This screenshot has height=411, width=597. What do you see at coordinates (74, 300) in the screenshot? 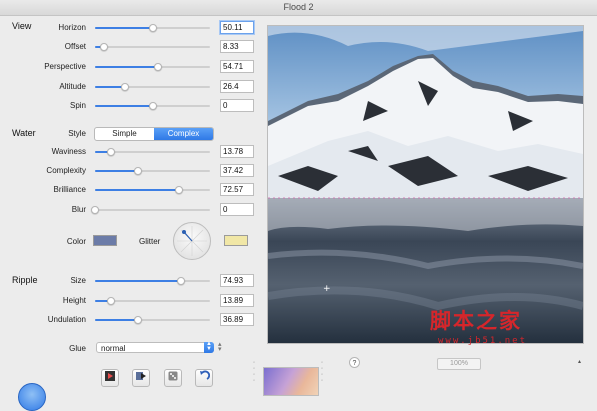
I see `slider-label: Height` at bounding box center [74, 300].